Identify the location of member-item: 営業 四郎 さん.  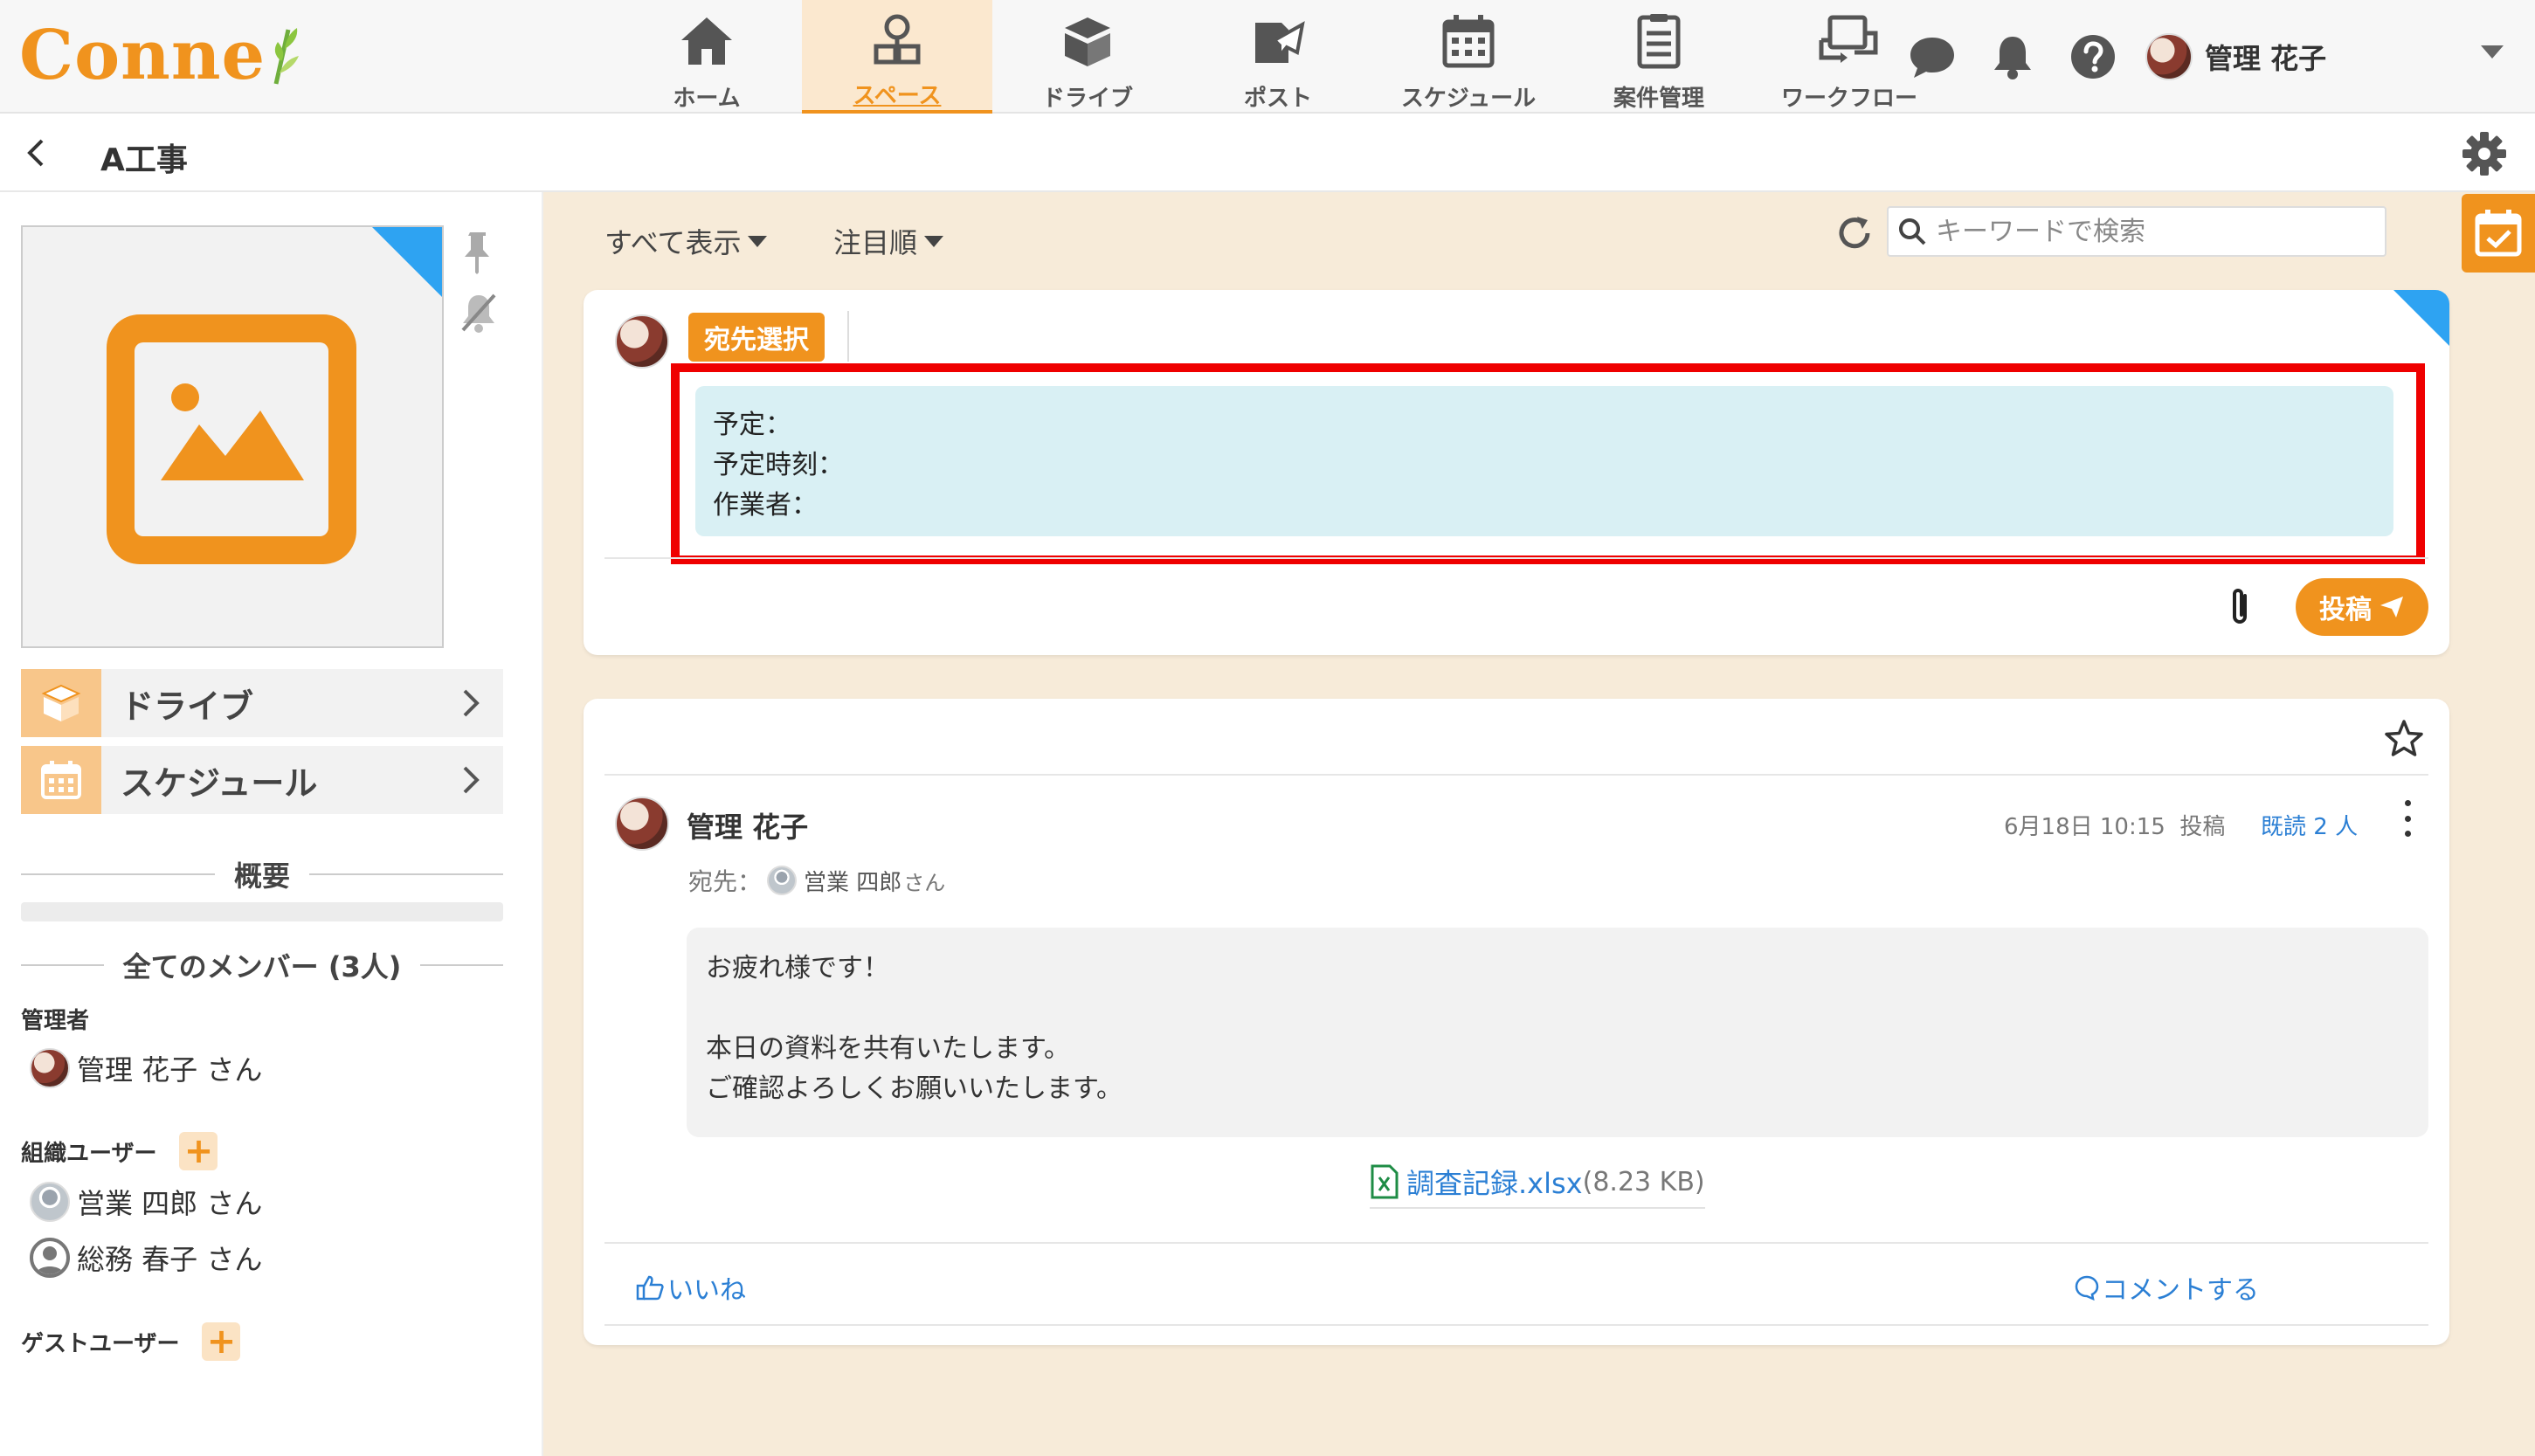
(146, 1202).